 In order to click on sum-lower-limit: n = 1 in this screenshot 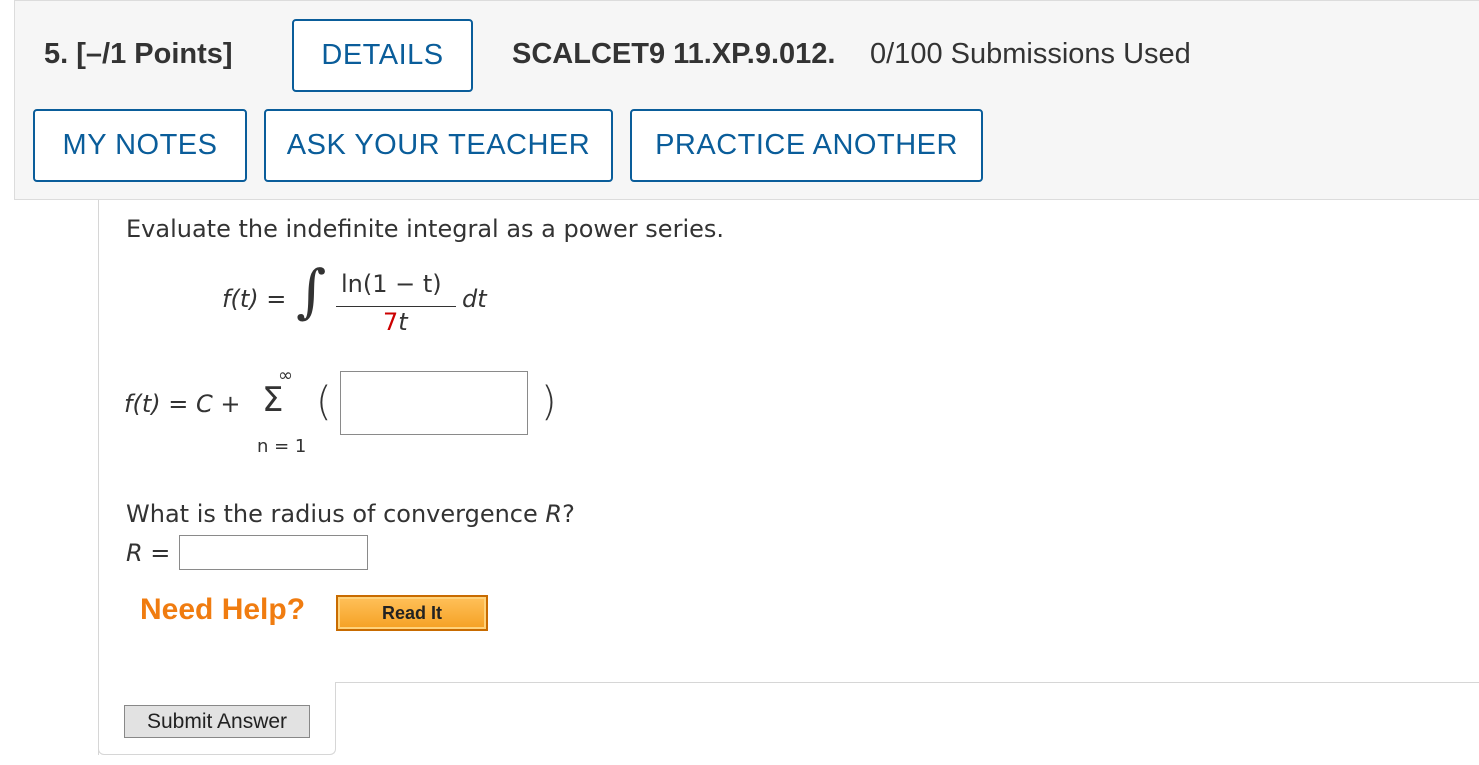, I will do `click(282, 446)`.